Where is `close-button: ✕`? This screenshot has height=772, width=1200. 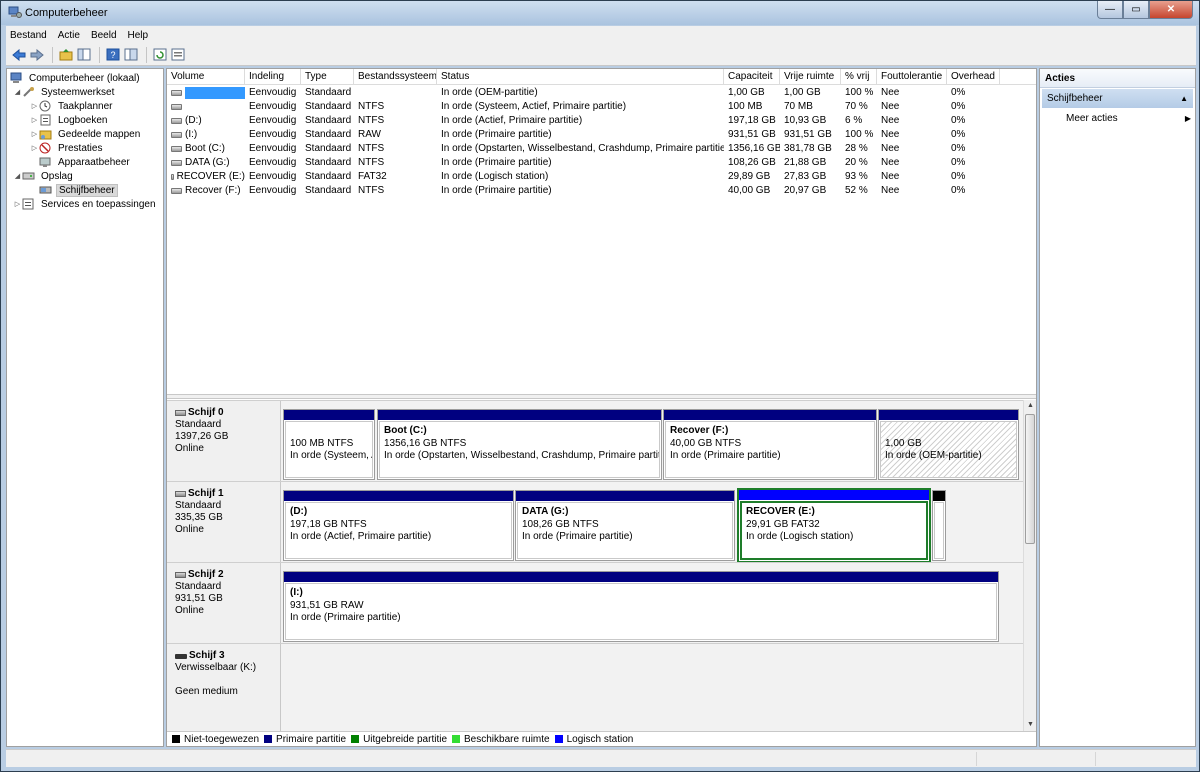
close-button: ✕ is located at coordinates (1171, 10).